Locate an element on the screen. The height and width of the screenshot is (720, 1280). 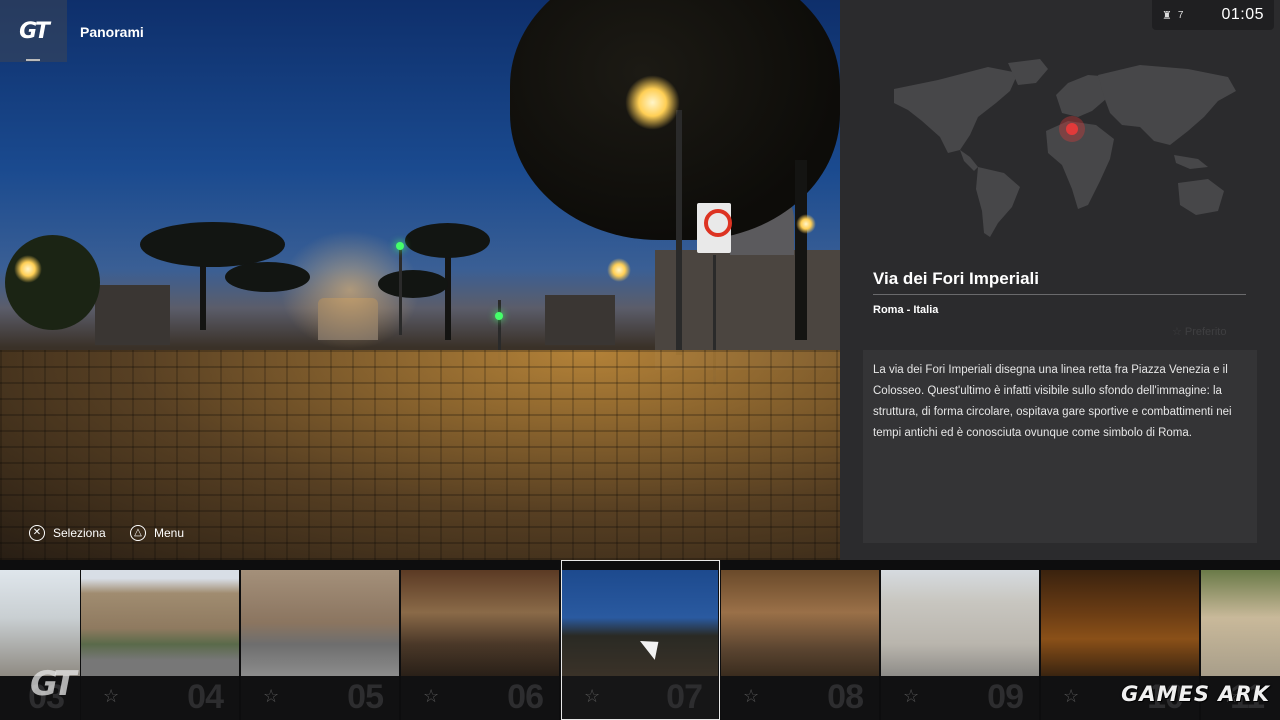
hint-menu: △ Menu is located at coordinates (157, 533).